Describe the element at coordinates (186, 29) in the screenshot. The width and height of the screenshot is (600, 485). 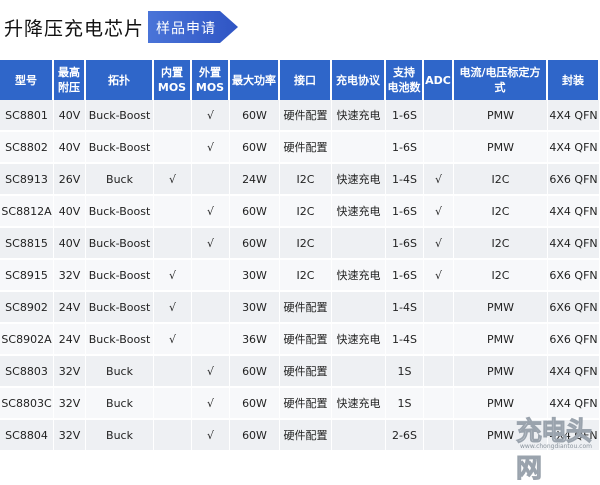
I see `sample-request-label: 样品申请` at that location.